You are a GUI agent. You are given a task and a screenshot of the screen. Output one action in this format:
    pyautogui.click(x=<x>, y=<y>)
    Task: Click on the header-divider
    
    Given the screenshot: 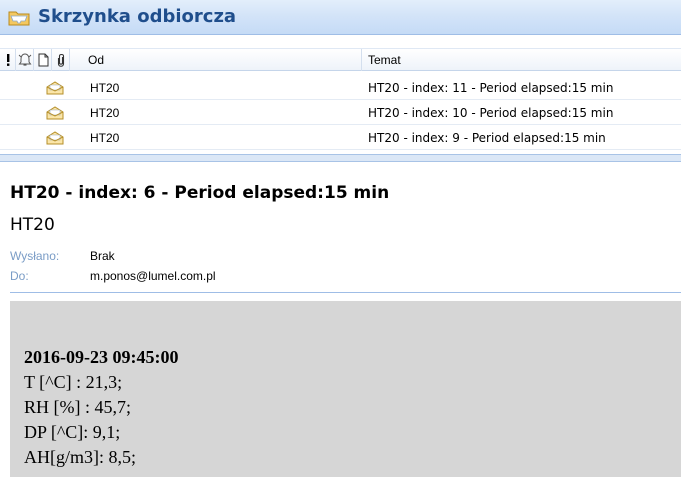 What is the action you would take?
    pyautogui.click(x=345, y=292)
    